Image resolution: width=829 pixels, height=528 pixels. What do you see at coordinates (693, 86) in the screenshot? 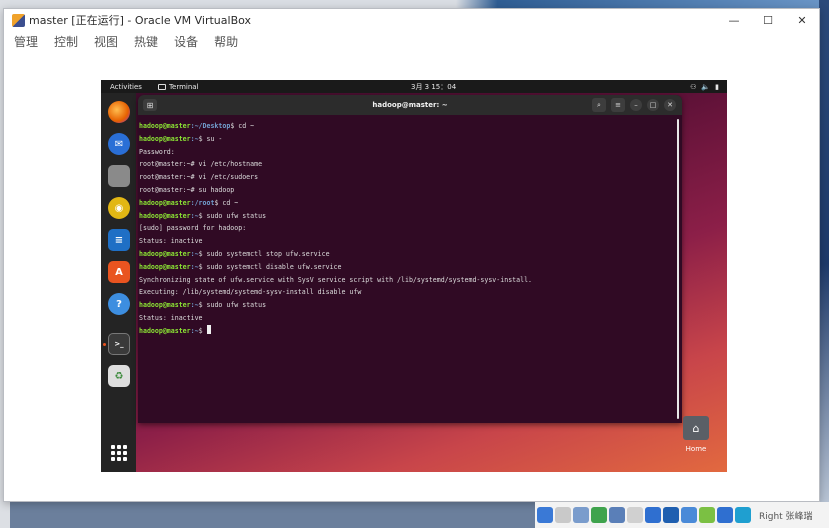
I see `network-icon: ⚇` at bounding box center [693, 86].